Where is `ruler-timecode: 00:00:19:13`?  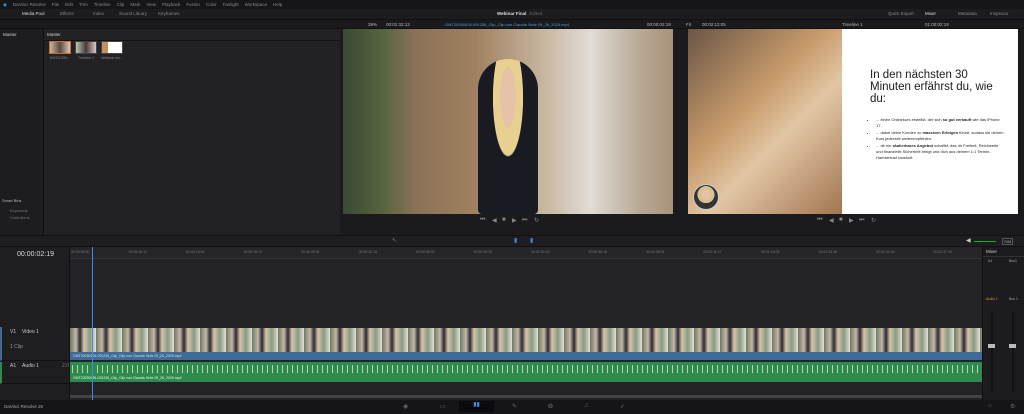
ruler-timecode: 00:00:19:13 is located at coordinates (253, 252).